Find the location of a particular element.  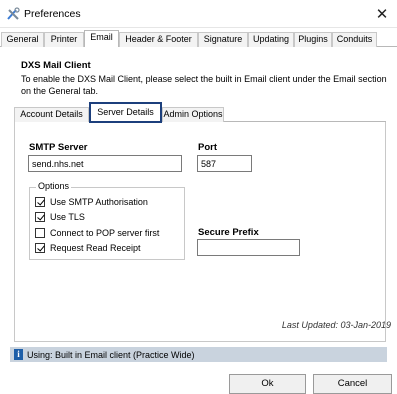

secure-prefix-input is located at coordinates (248, 247).